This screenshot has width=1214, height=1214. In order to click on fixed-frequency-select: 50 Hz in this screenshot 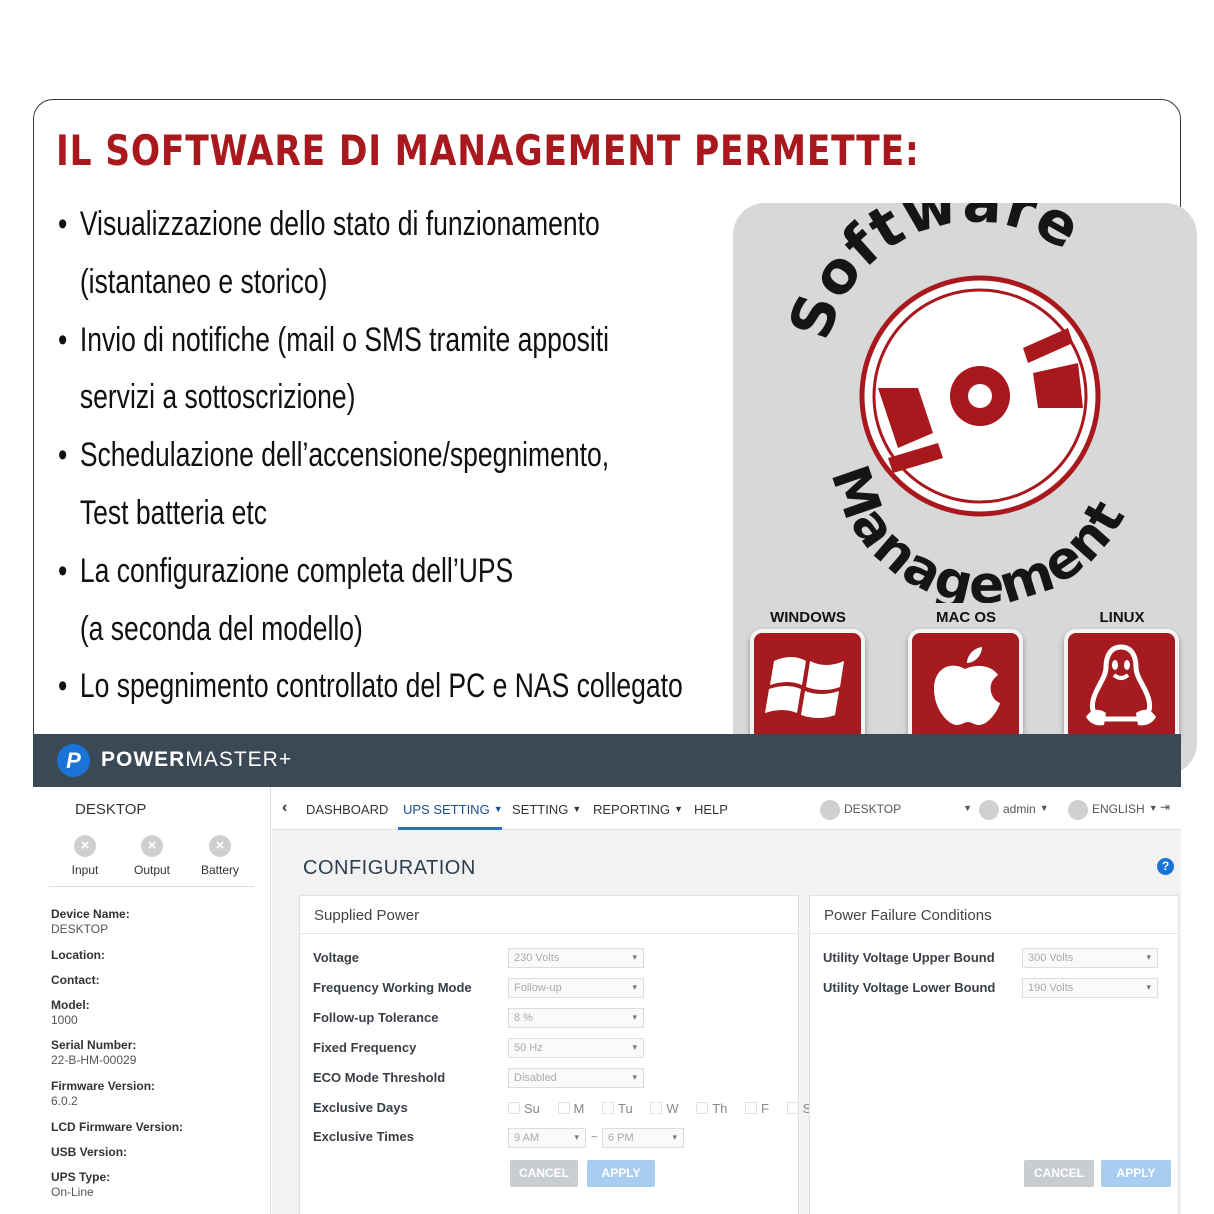, I will do `click(576, 1048)`.